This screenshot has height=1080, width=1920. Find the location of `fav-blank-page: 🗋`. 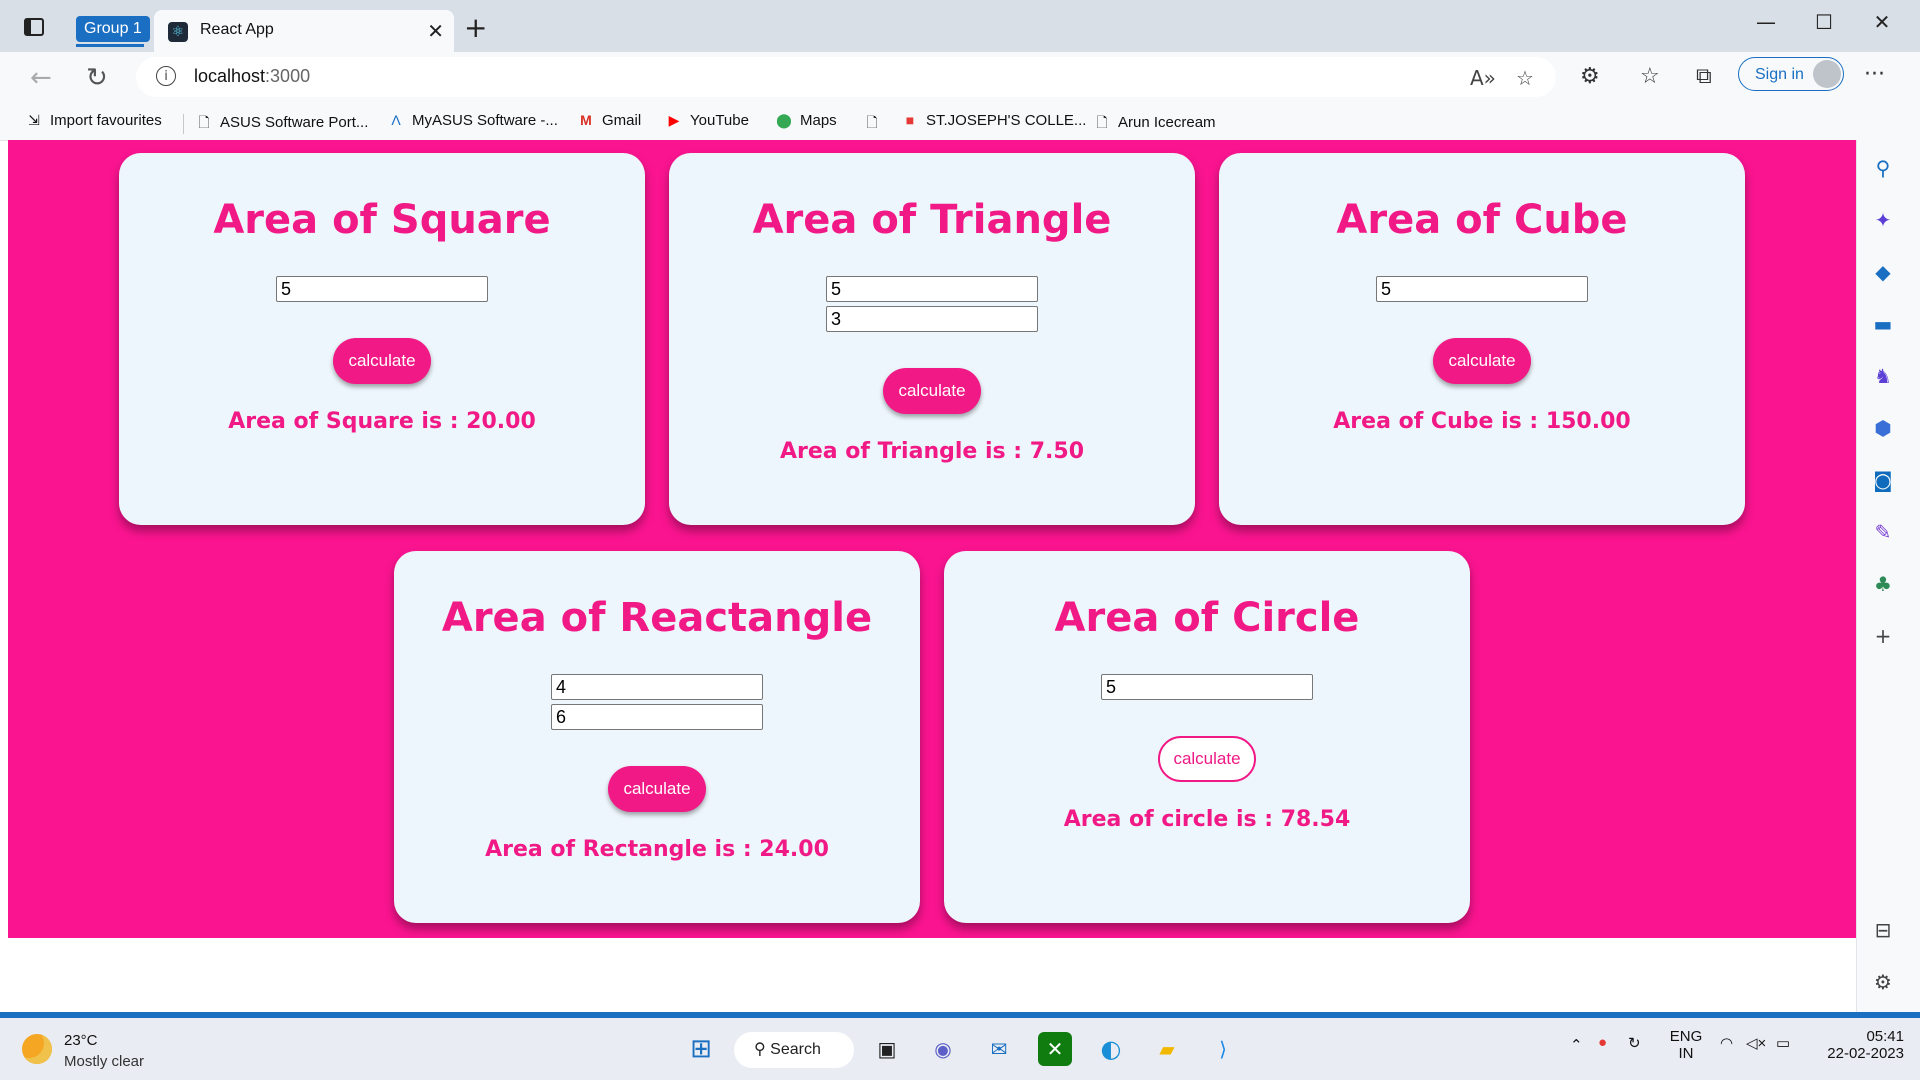

fav-blank-page: 🗋 is located at coordinates (876, 124).